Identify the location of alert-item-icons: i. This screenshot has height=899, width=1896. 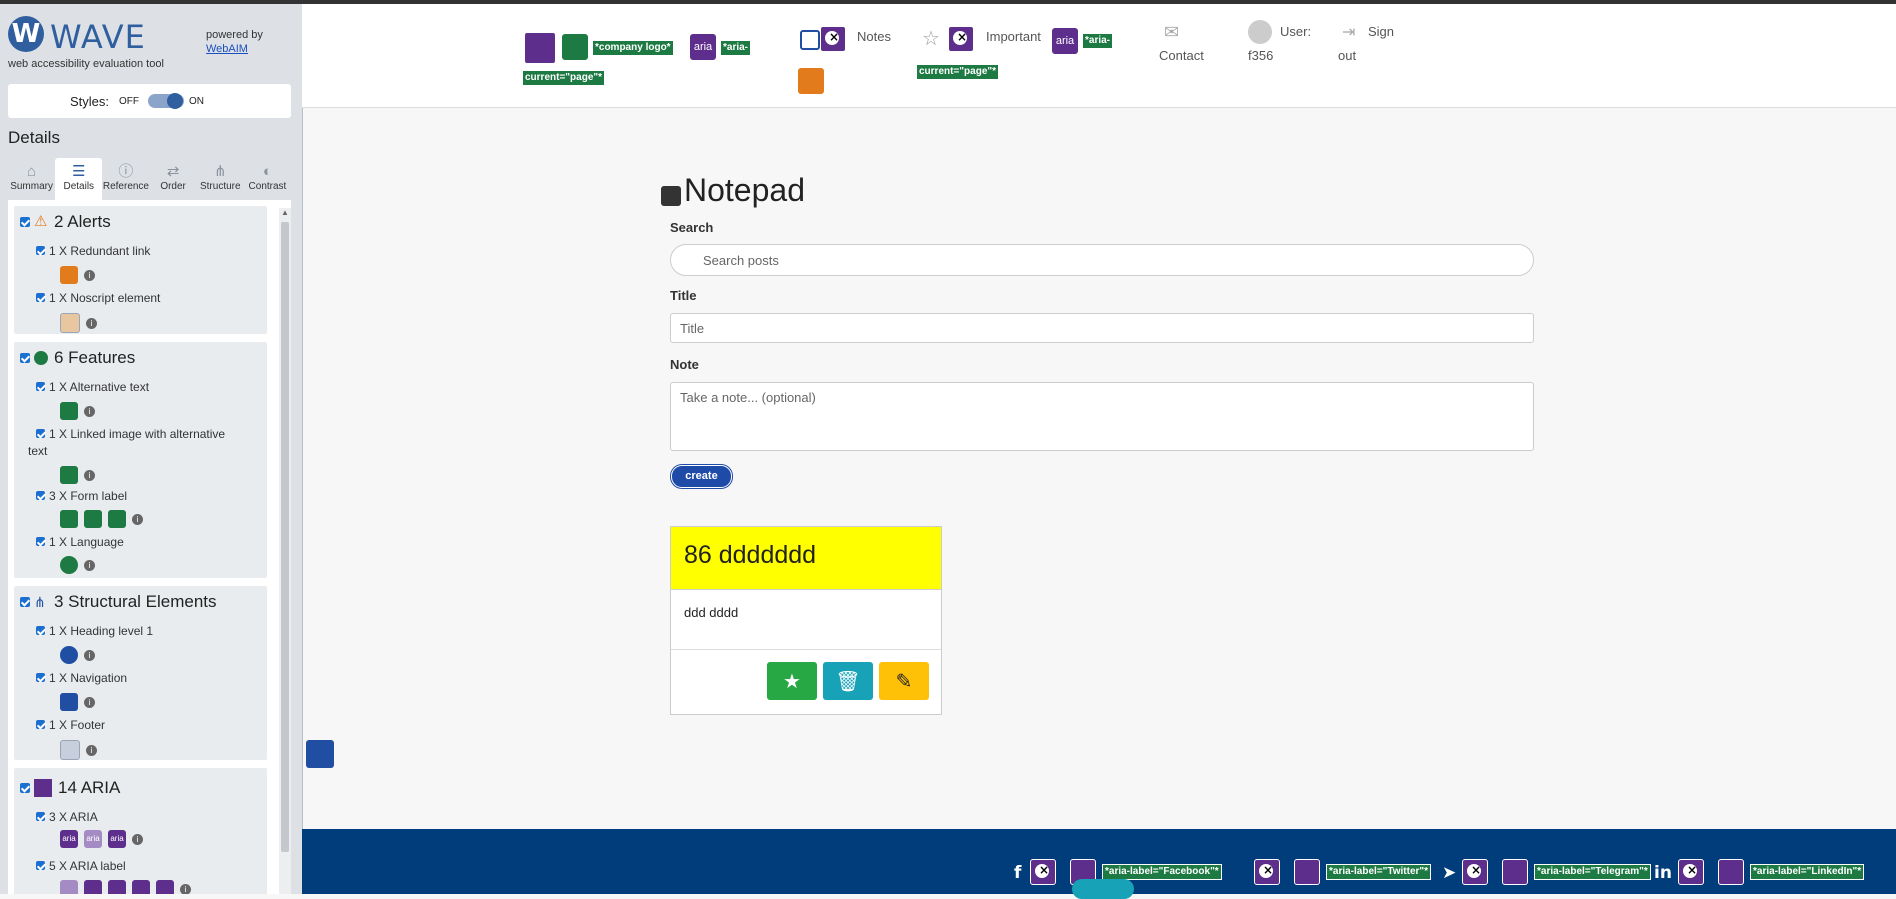
(78, 323).